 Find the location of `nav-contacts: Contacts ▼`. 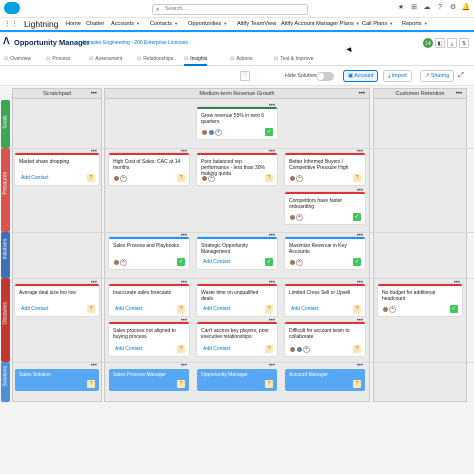

nav-contacts: Contacts ▼ is located at coordinates (164, 24).